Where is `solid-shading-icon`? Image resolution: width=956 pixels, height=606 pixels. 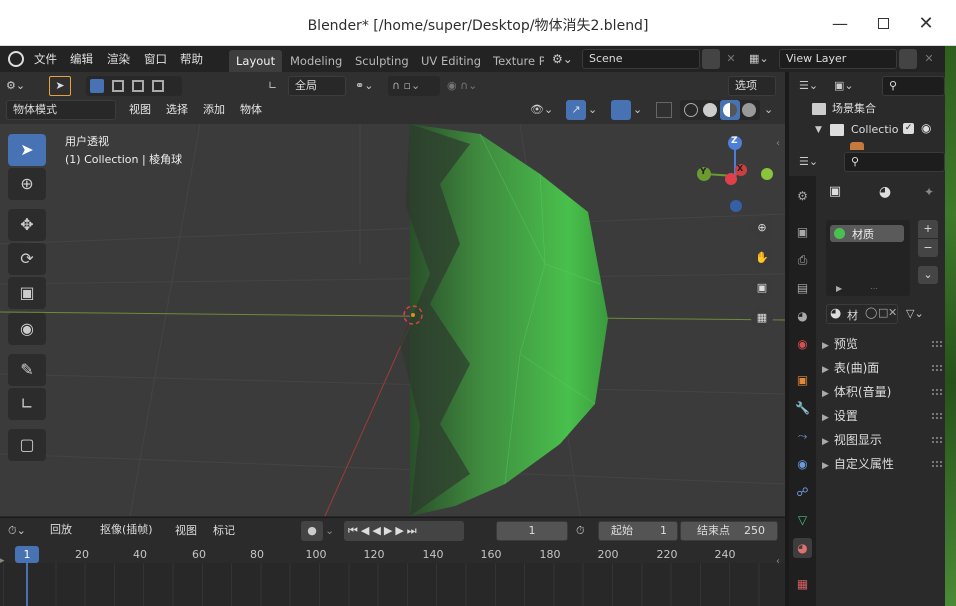
solid-shading-icon is located at coordinates (710, 110).